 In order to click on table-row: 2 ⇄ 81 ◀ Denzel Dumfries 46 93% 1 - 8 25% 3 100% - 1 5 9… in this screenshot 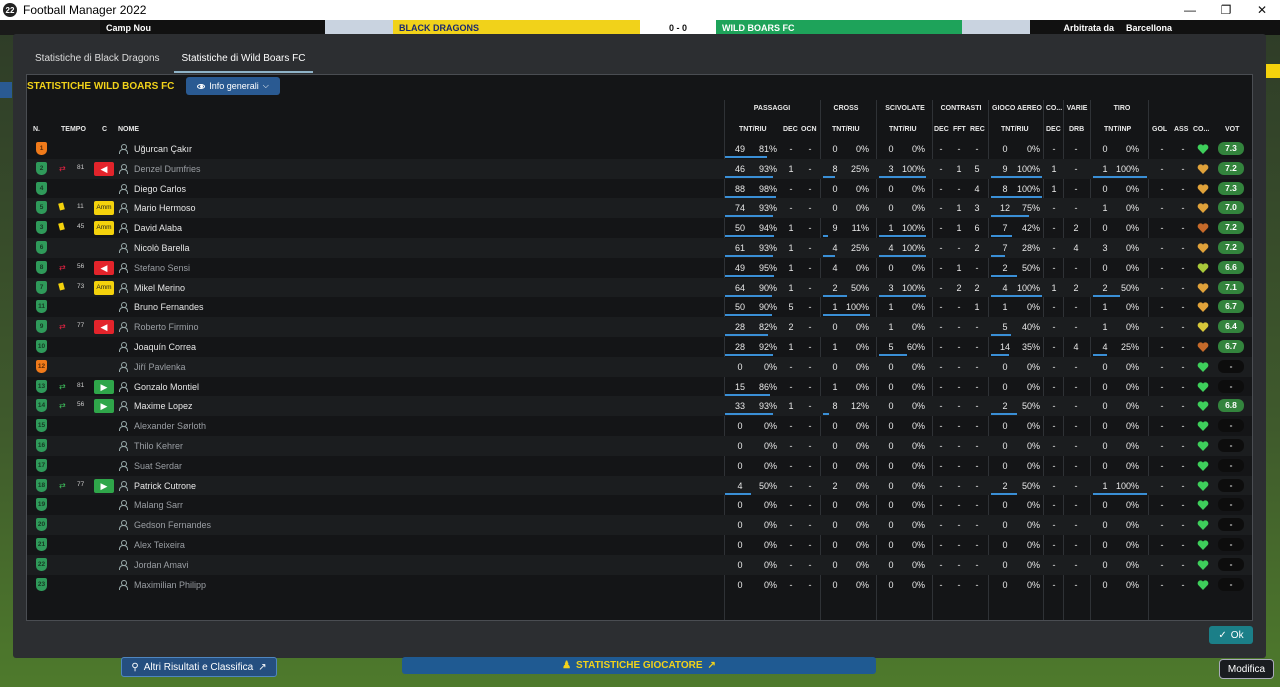, I will do `click(639, 168)`.